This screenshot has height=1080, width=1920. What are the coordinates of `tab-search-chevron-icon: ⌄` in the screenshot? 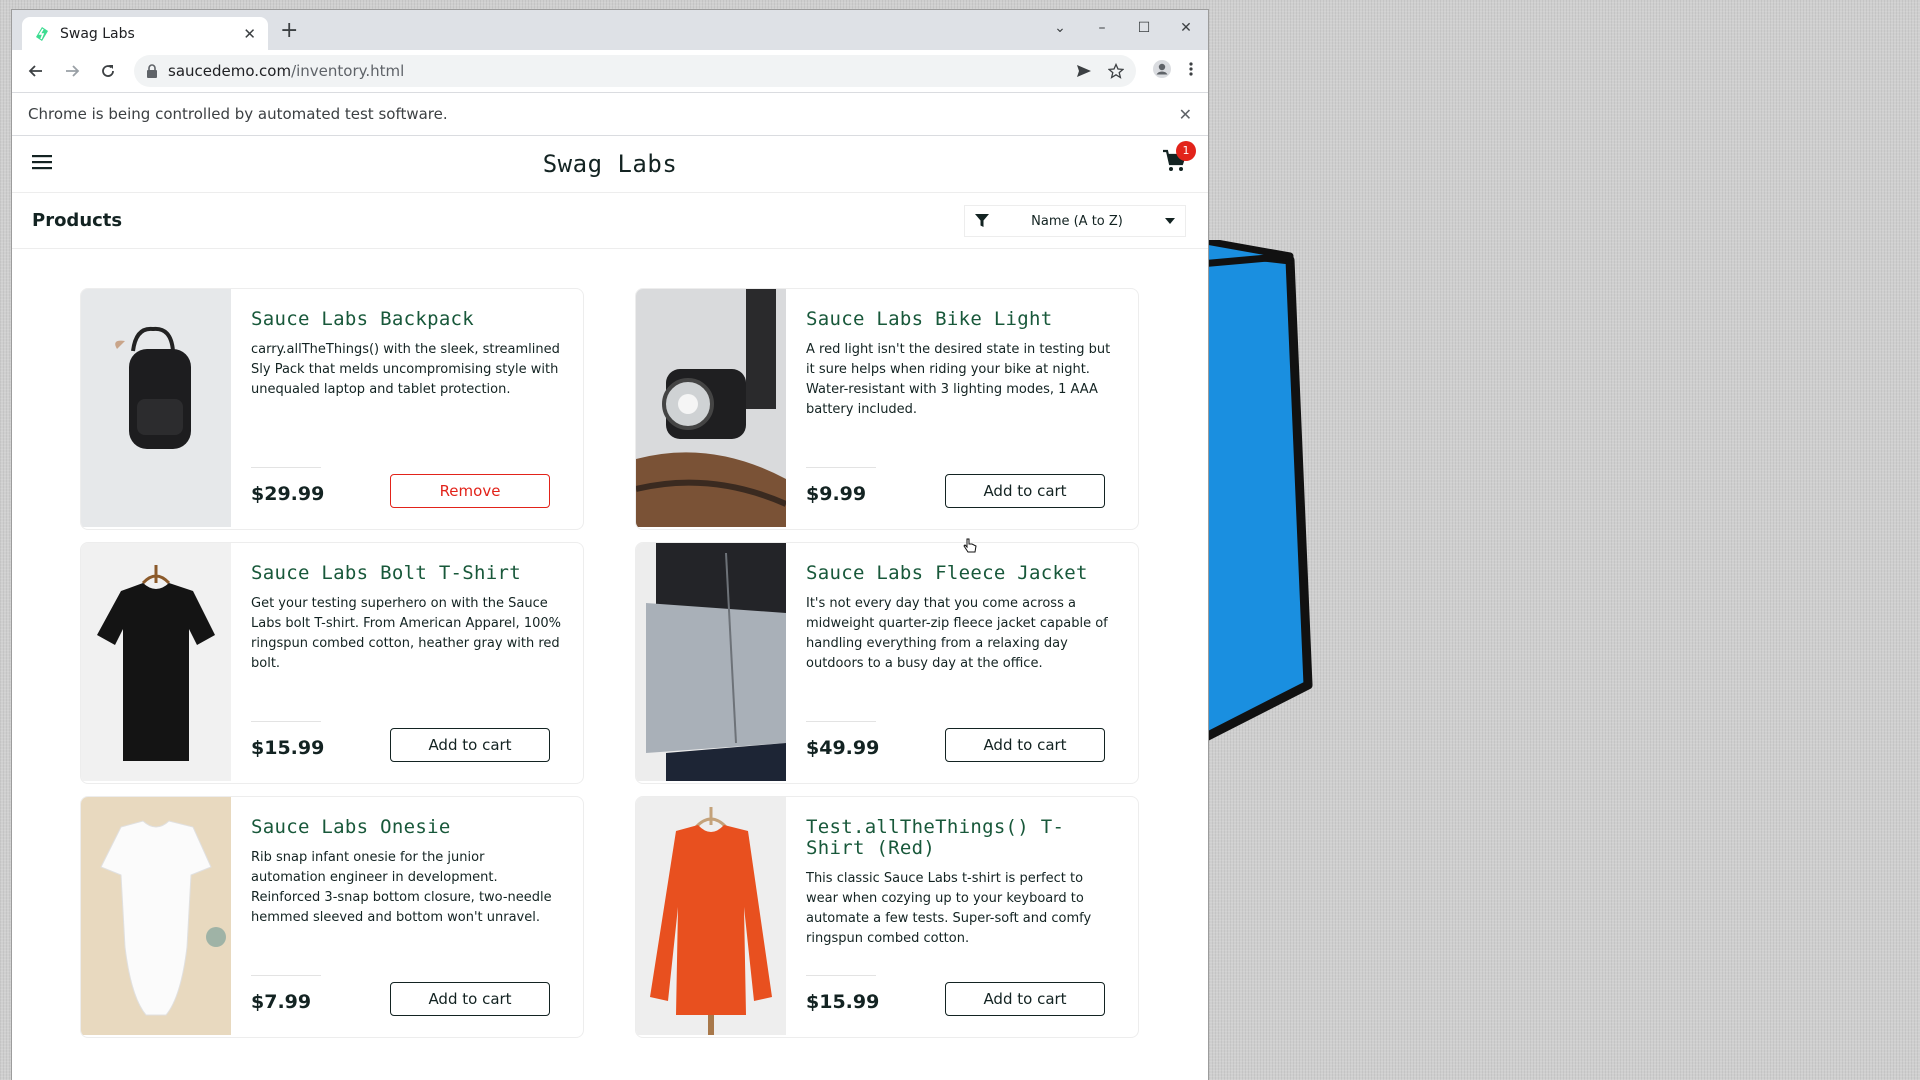 It's located at (1060, 28).